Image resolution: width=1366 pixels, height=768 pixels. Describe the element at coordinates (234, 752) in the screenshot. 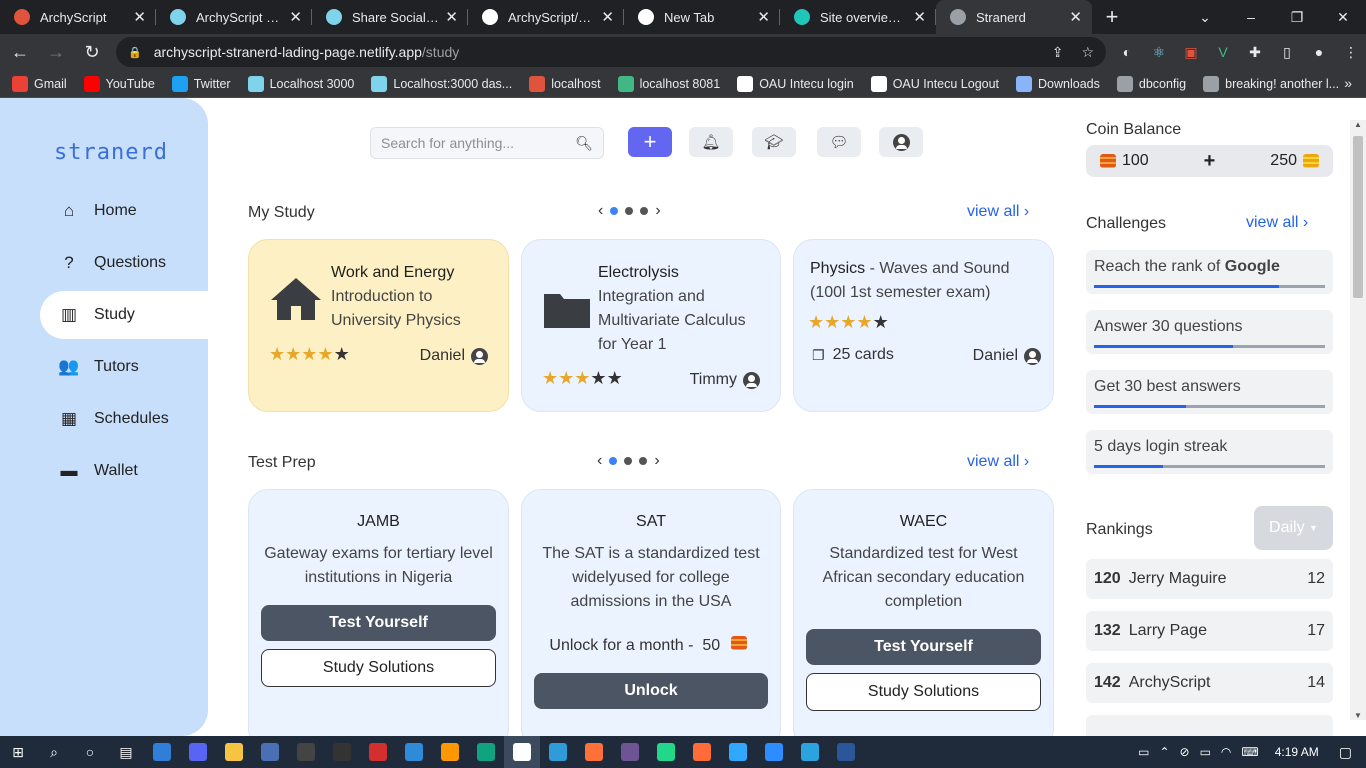

I see `file-explorer-icon` at that location.